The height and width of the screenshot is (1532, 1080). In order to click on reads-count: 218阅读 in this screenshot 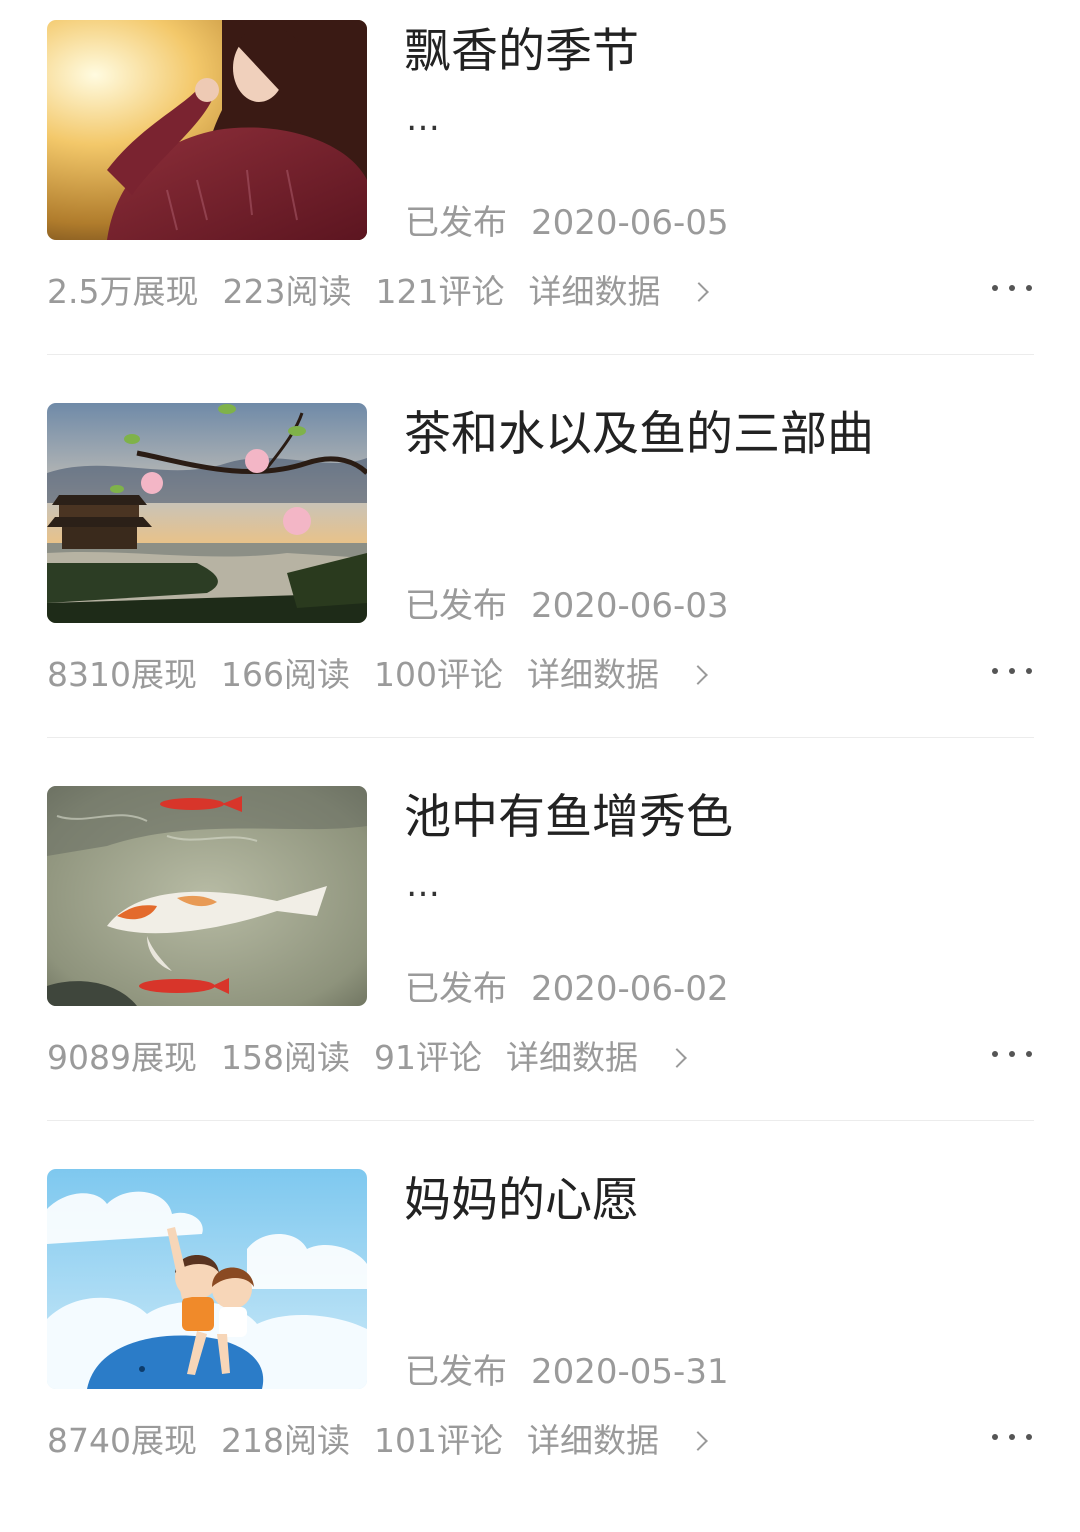, I will do `click(285, 1440)`.